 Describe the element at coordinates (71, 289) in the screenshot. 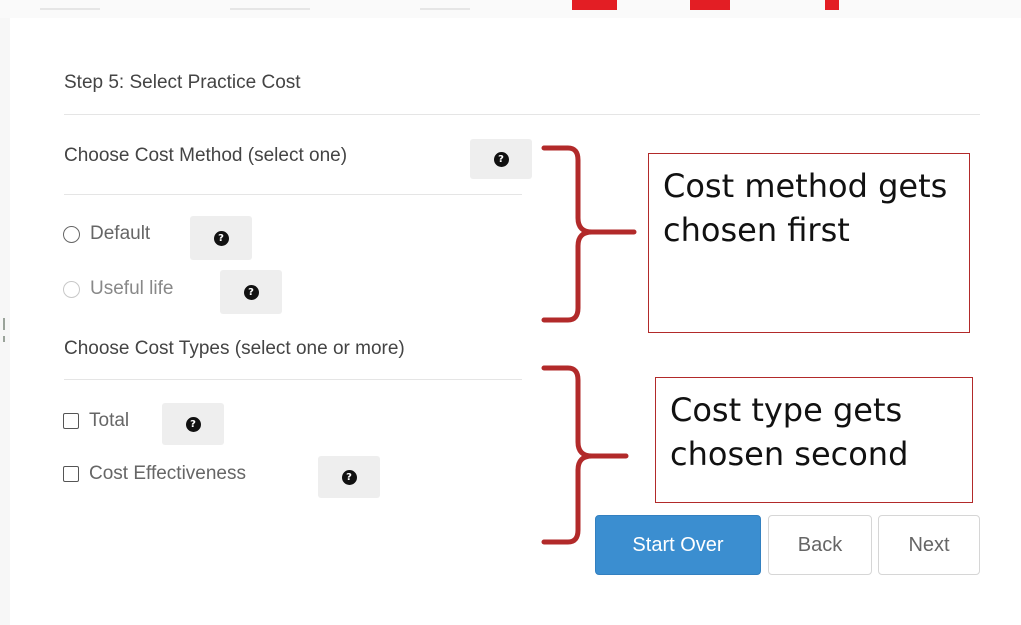

I see `radio-button-disabled` at that location.